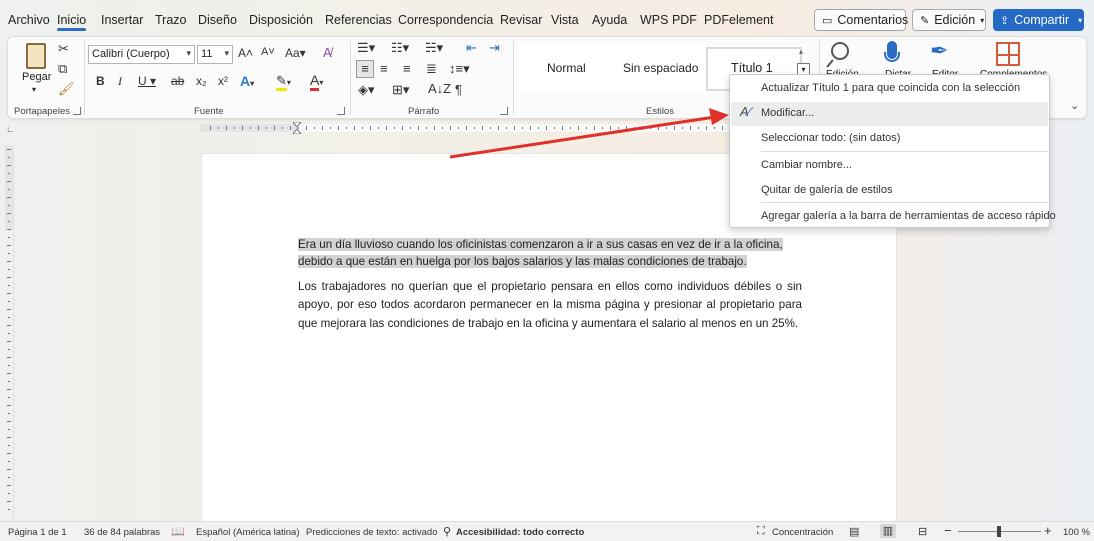 This screenshot has width=1094, height=541. What do you see at coordinates (1074, 105) in the screenshot?
I see `collapse-ribbon-icon: ⌄` at bounding box center [1074, 105].